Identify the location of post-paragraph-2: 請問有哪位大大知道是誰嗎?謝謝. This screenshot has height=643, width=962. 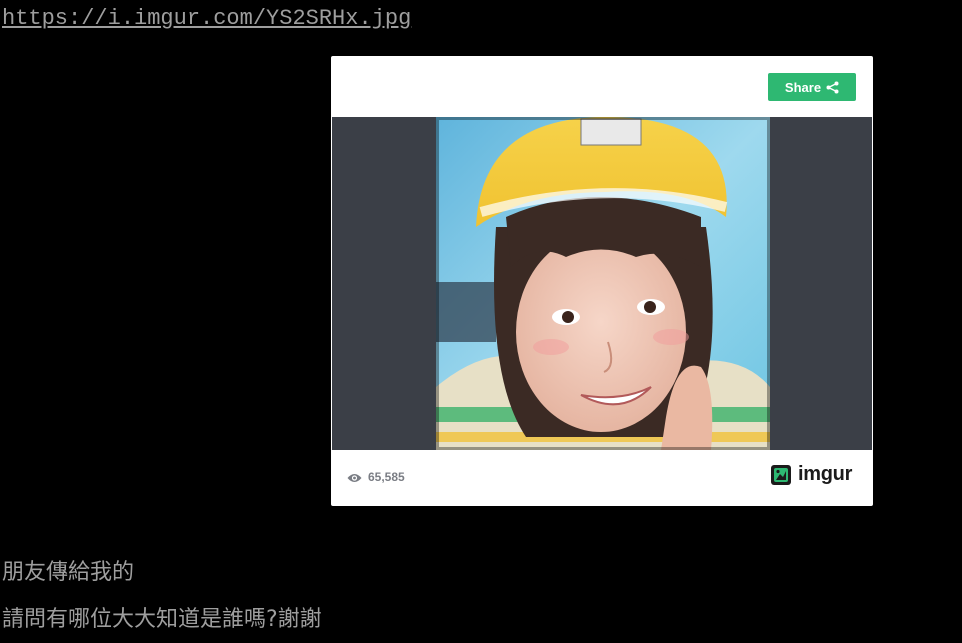
(162, 619).